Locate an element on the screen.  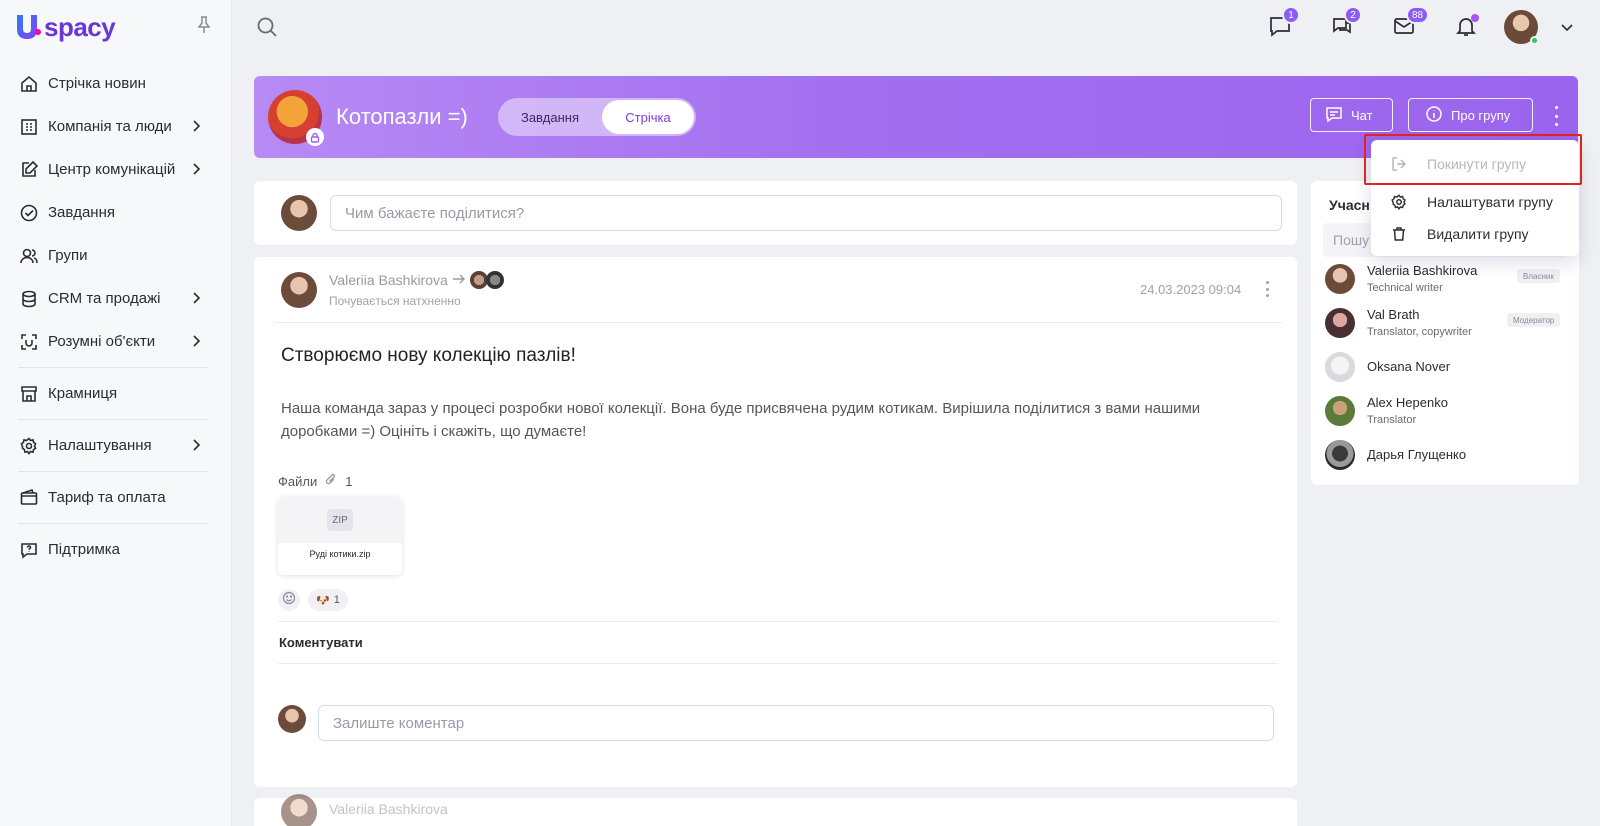
about-group-label: Про групу is located at coordinates (1481, 115).